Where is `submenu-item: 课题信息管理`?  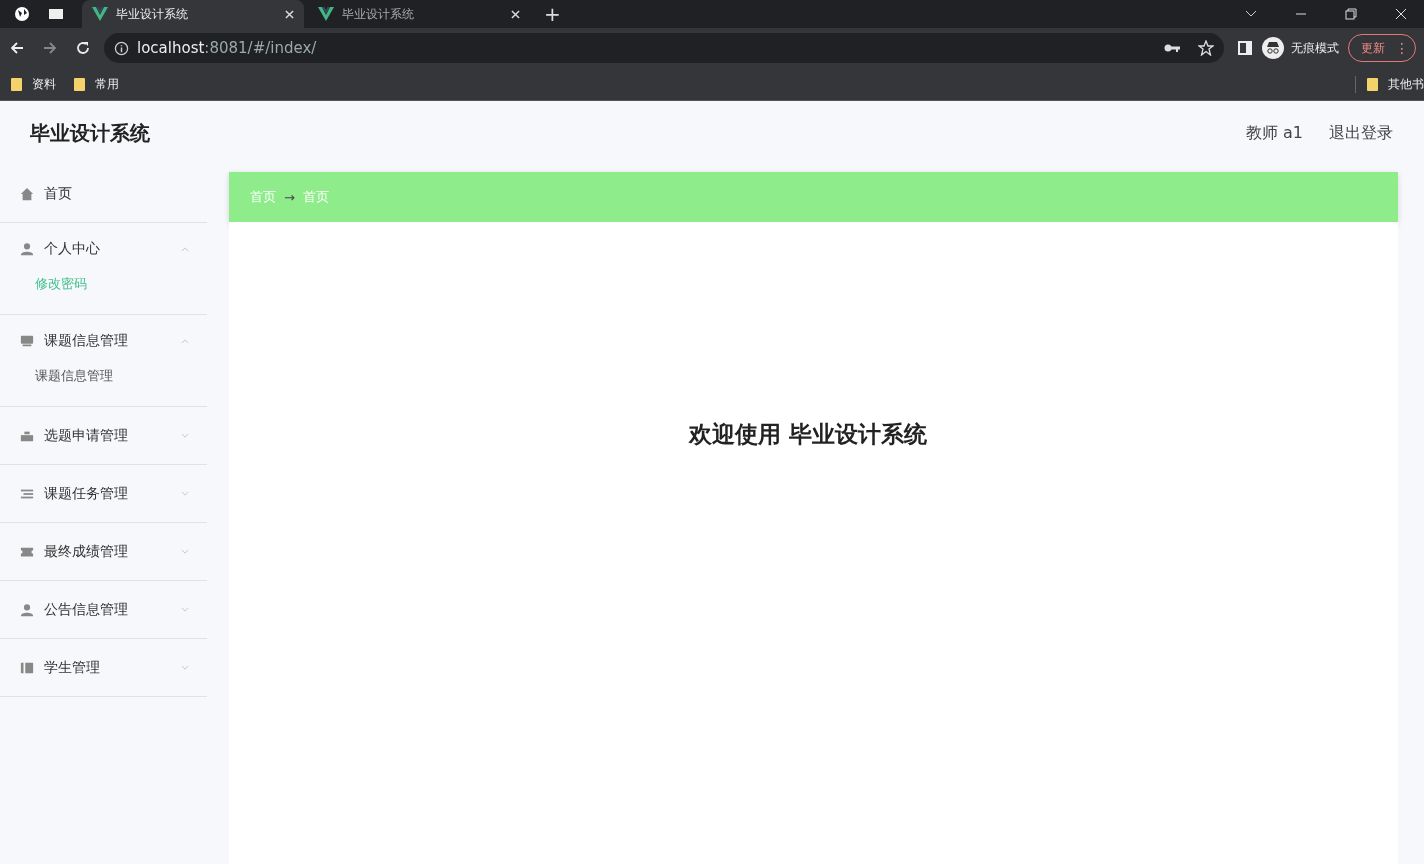
submenu-item: 课题信息管理 is located at coordinates (103, 380).